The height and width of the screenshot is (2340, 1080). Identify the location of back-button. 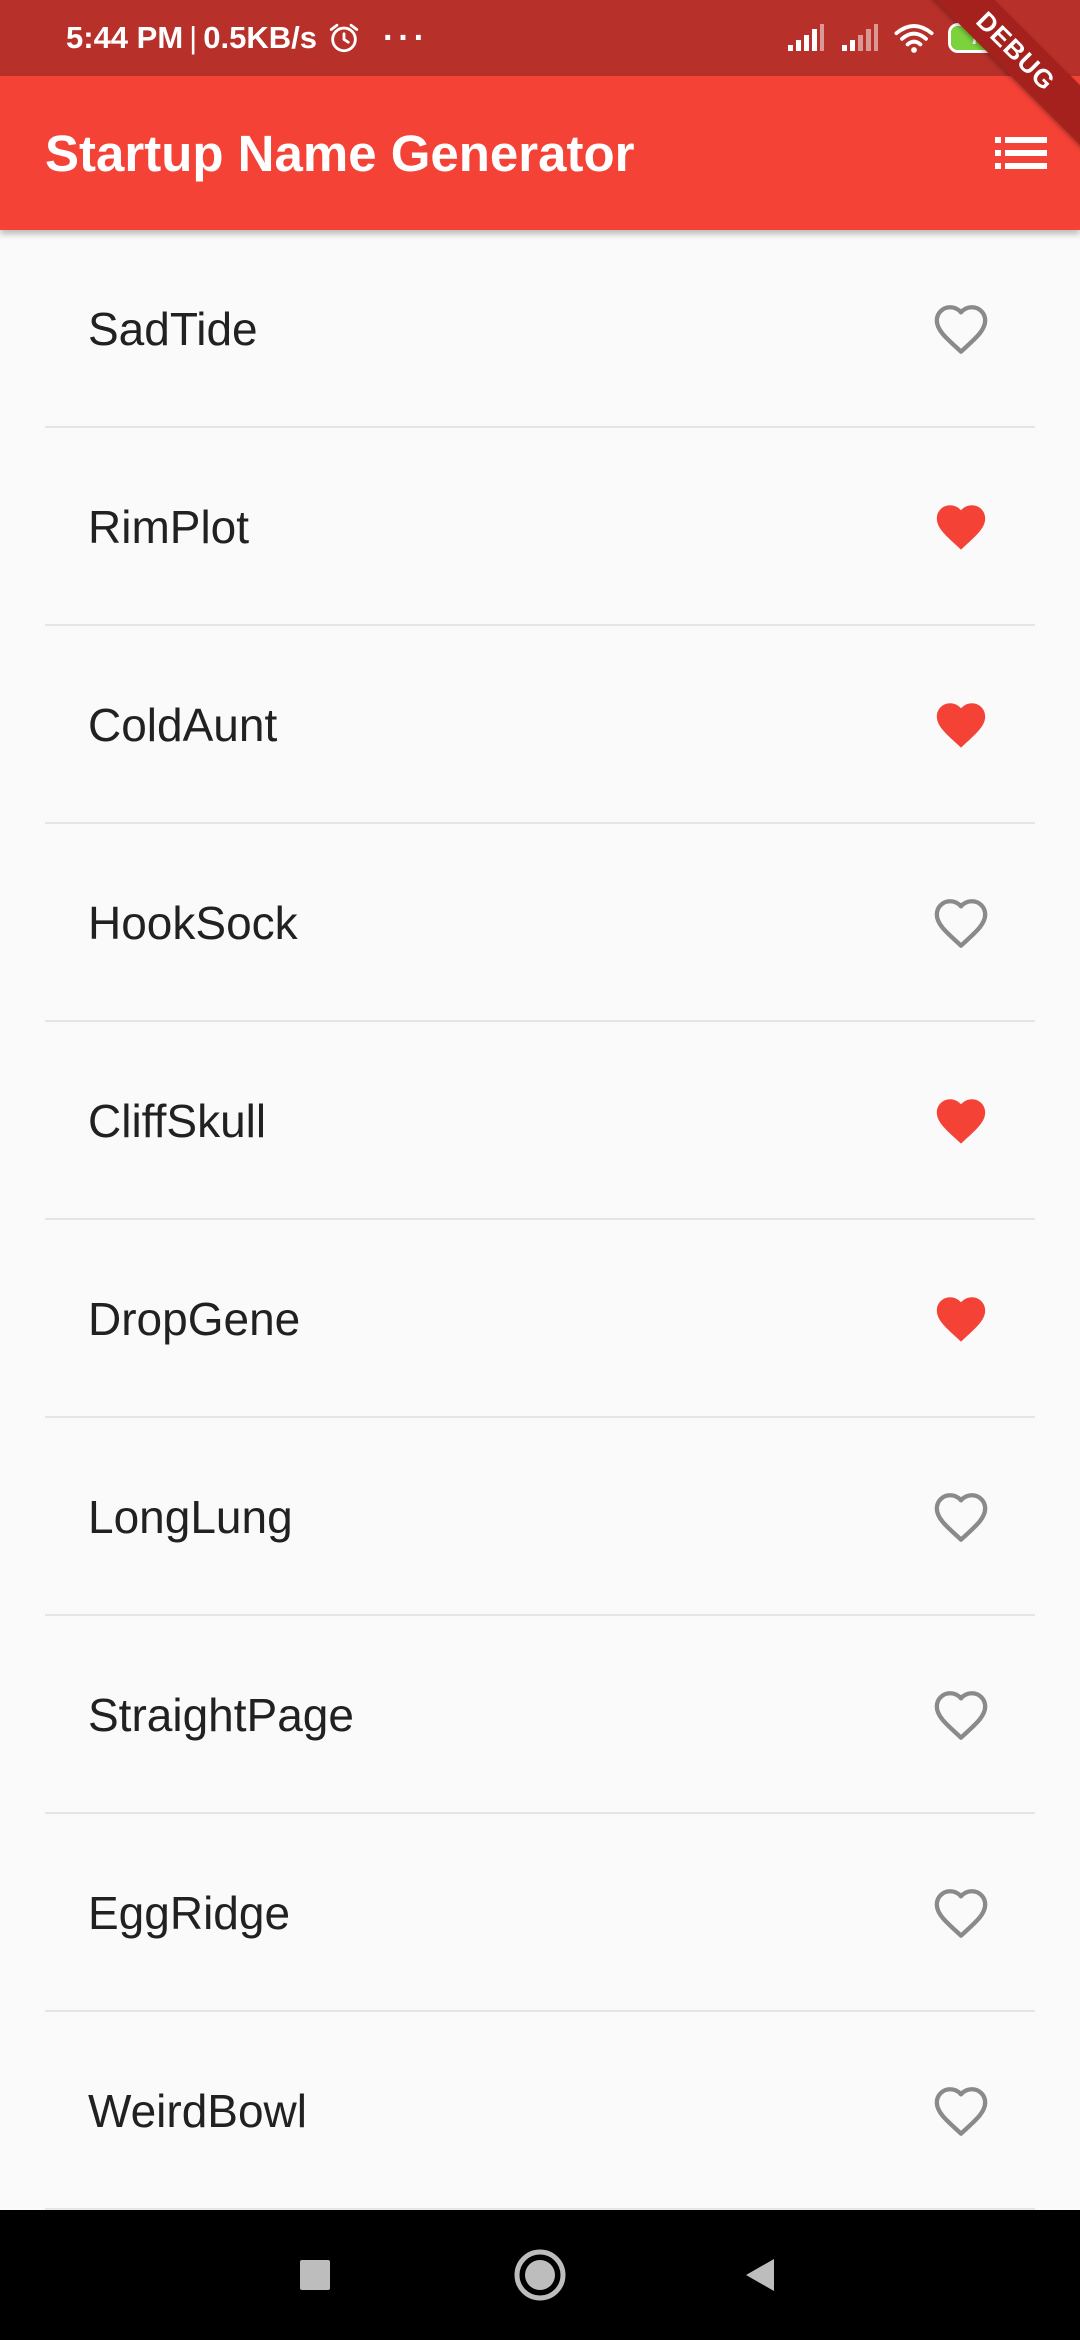
(760, 2275).